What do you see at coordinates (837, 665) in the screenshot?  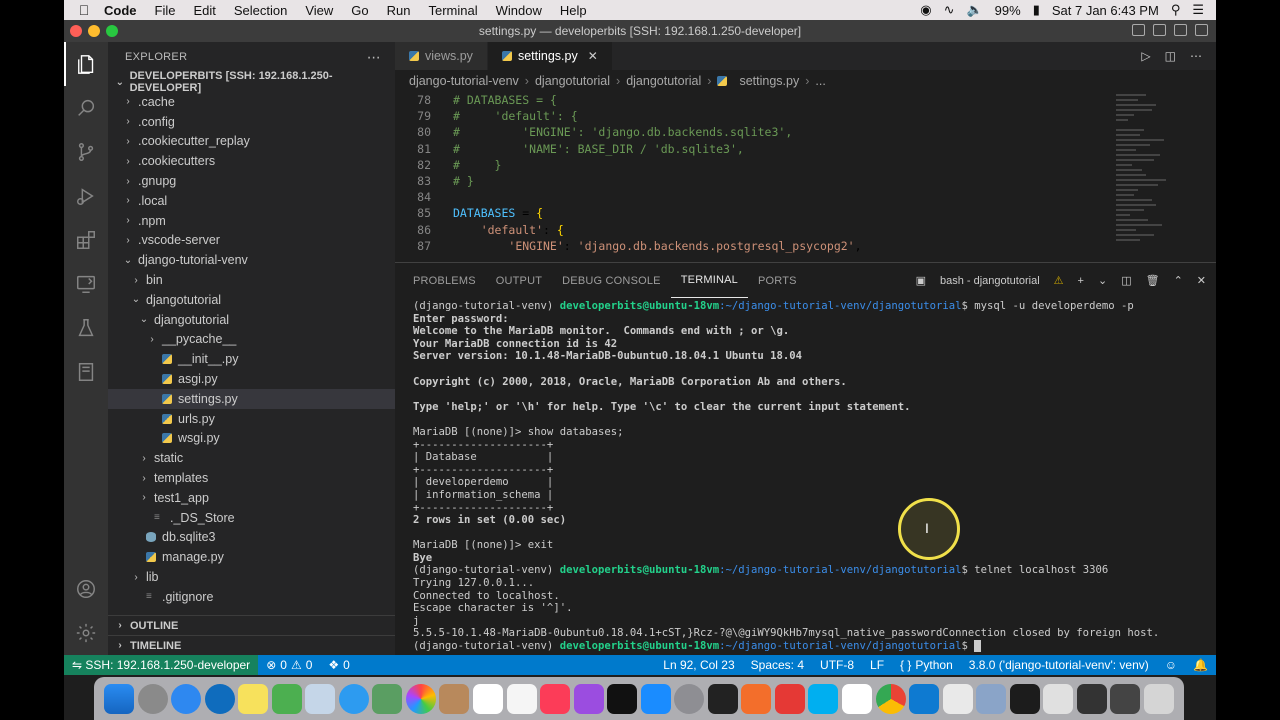 I see `encoding: UTF-8` at bounding box center [837, 665].